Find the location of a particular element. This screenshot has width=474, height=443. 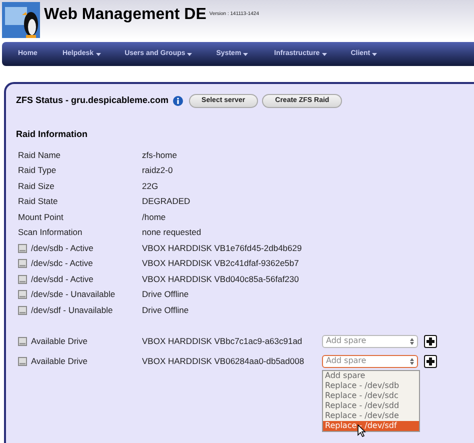

section-title: Raid Information is located at coordinates (52, 134).